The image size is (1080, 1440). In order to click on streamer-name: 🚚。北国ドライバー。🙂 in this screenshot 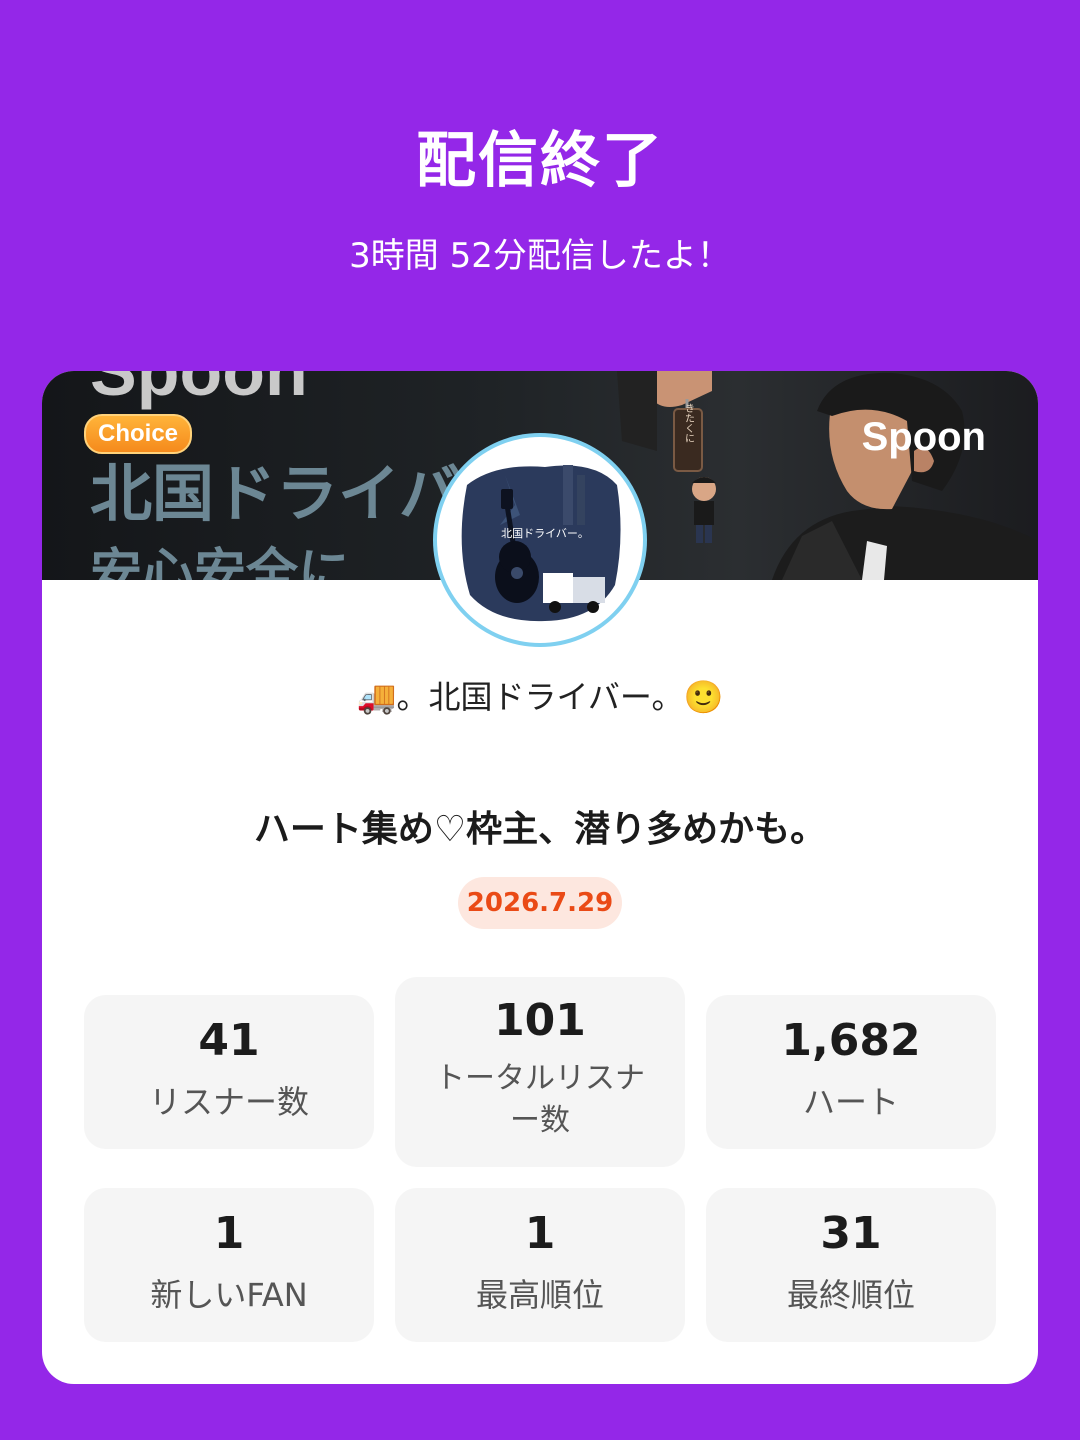, I will do `click(540, 697)`.